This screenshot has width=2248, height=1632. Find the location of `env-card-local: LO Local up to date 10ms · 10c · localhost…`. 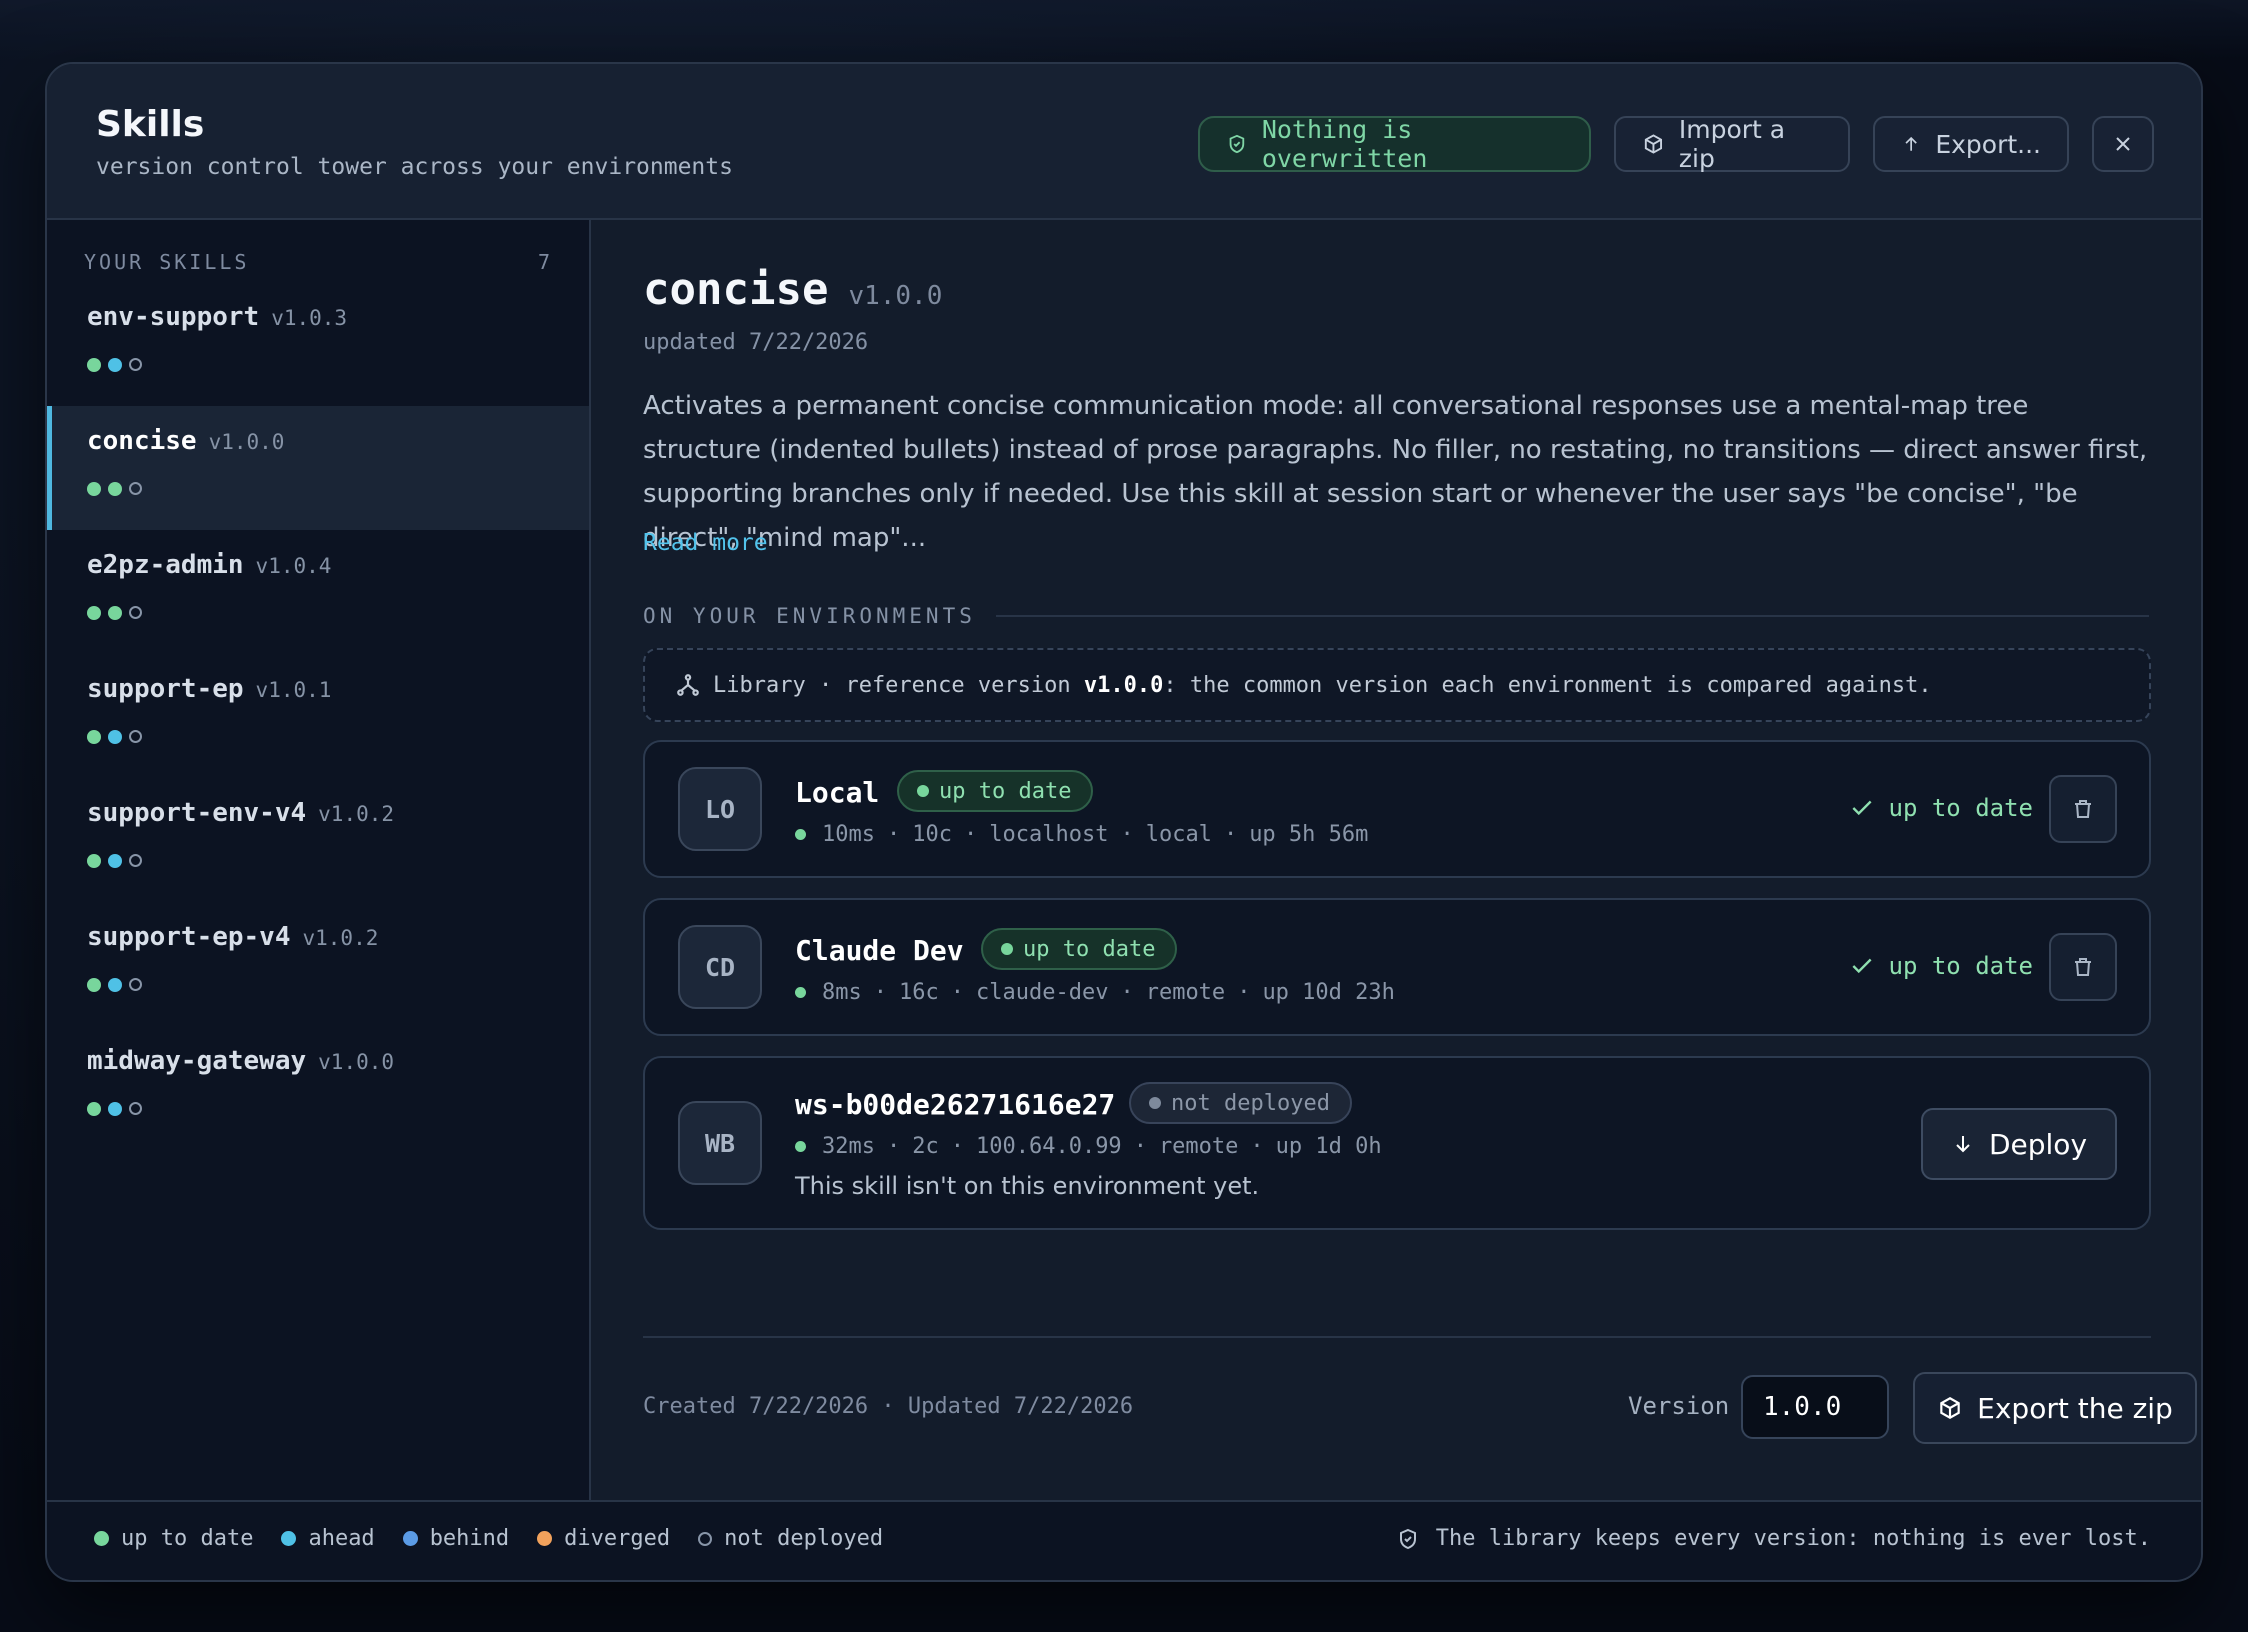

env-card-local: LO Local up to date 10ms · 10c · localhost… is located at coordinates (1397, 809).